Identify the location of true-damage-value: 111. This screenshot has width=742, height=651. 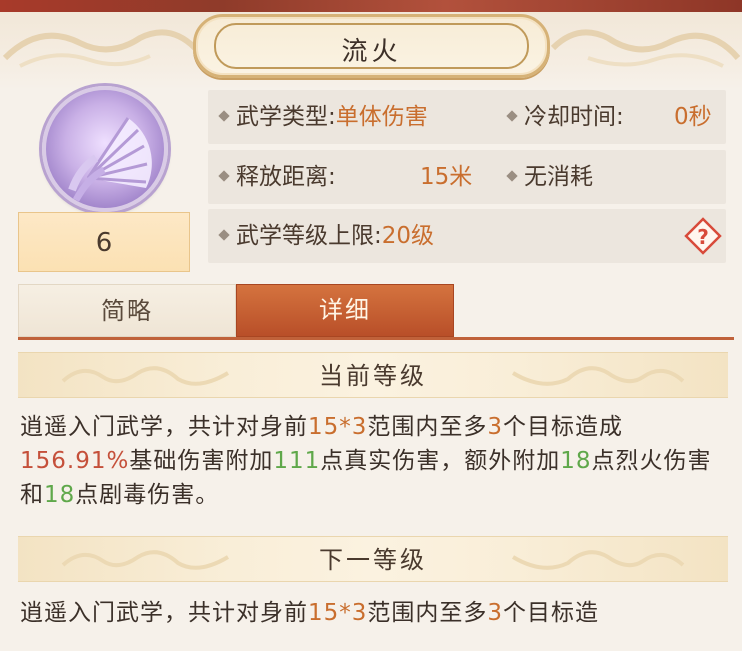
(297, 461).